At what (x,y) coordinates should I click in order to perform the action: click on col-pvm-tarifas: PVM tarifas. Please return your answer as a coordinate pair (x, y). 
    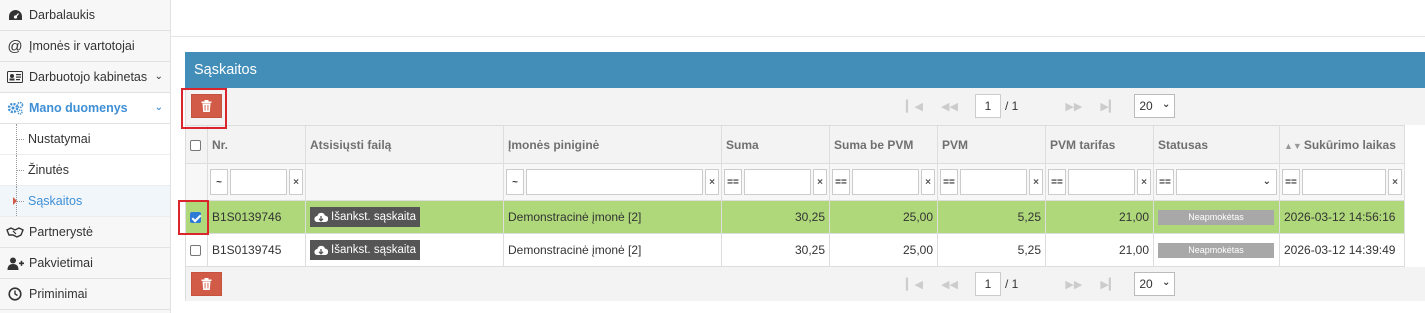
    Looking at the image, I should click on (1099, 144).